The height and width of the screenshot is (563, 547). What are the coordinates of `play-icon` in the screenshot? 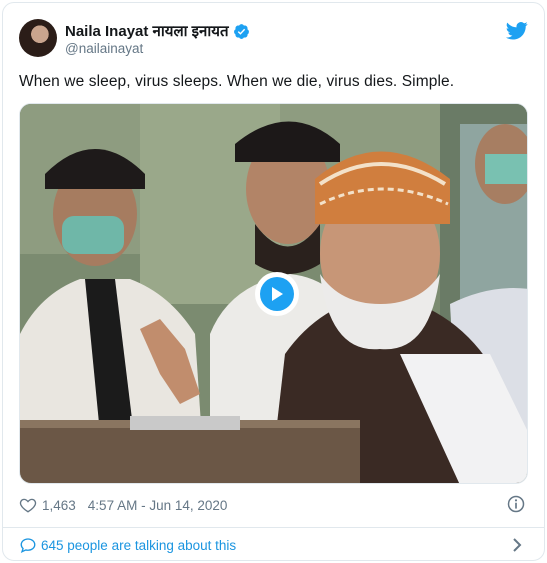 It's located at (277, 294).